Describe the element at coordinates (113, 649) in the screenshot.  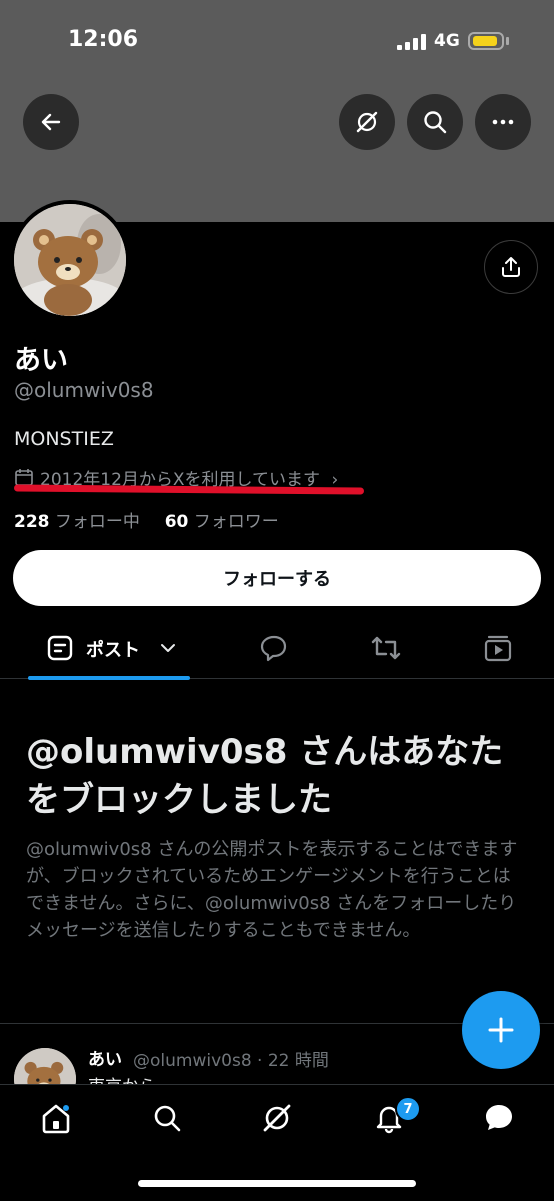
I see `tab-posts: ポスト` at that location.